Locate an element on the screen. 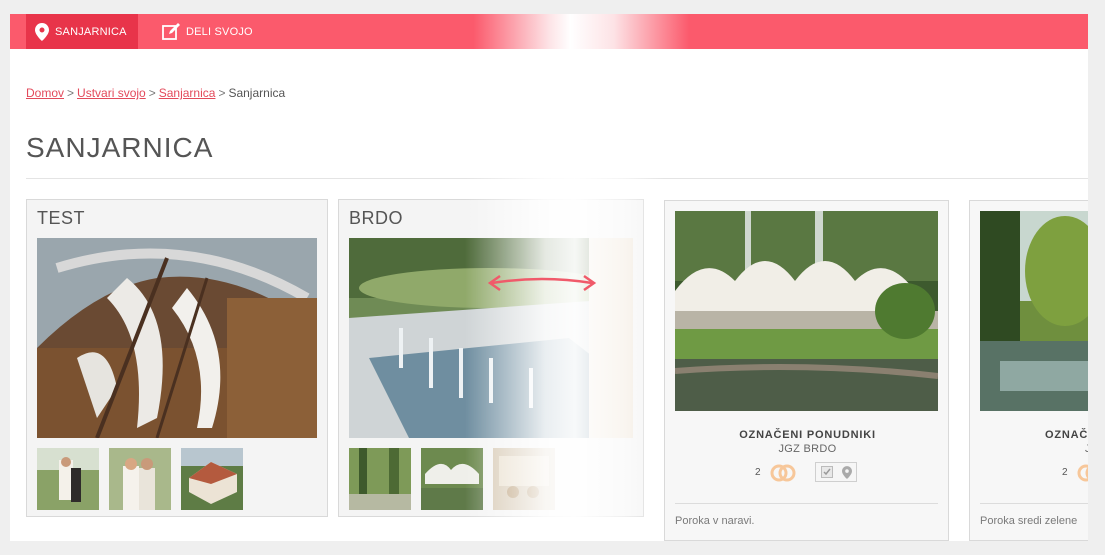 This screenshot has width=1105, height=555. board-title: TEST is located at coordinates (61, 218).